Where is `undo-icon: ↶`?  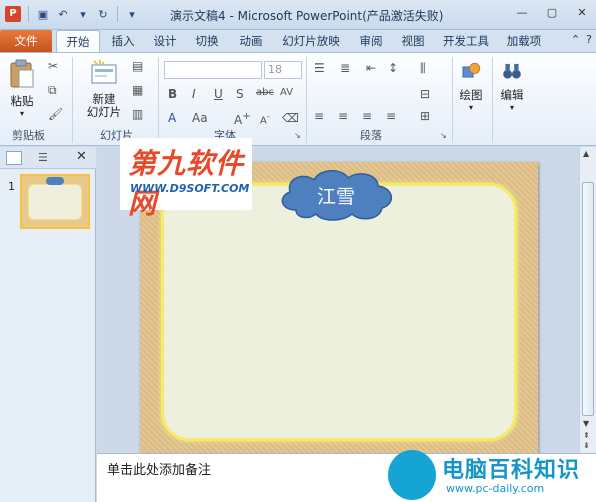
undo-icon: ↶ is located at coordinates (63, 14).